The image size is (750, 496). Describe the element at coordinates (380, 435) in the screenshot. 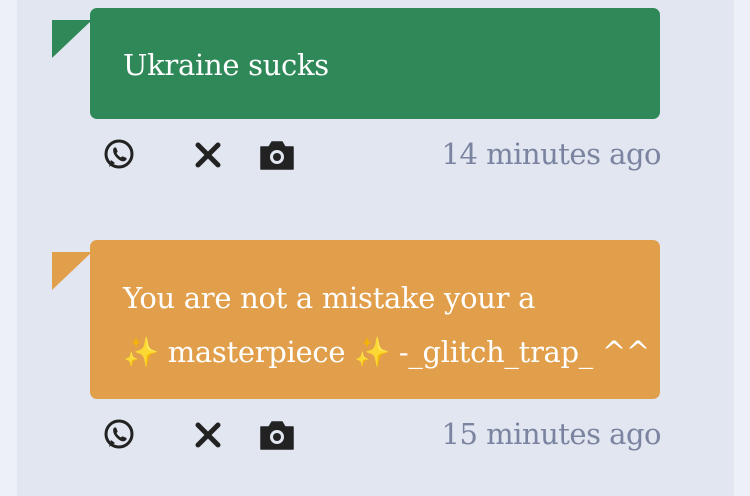

I see `post-actions: 15 minutes ago` at that location.